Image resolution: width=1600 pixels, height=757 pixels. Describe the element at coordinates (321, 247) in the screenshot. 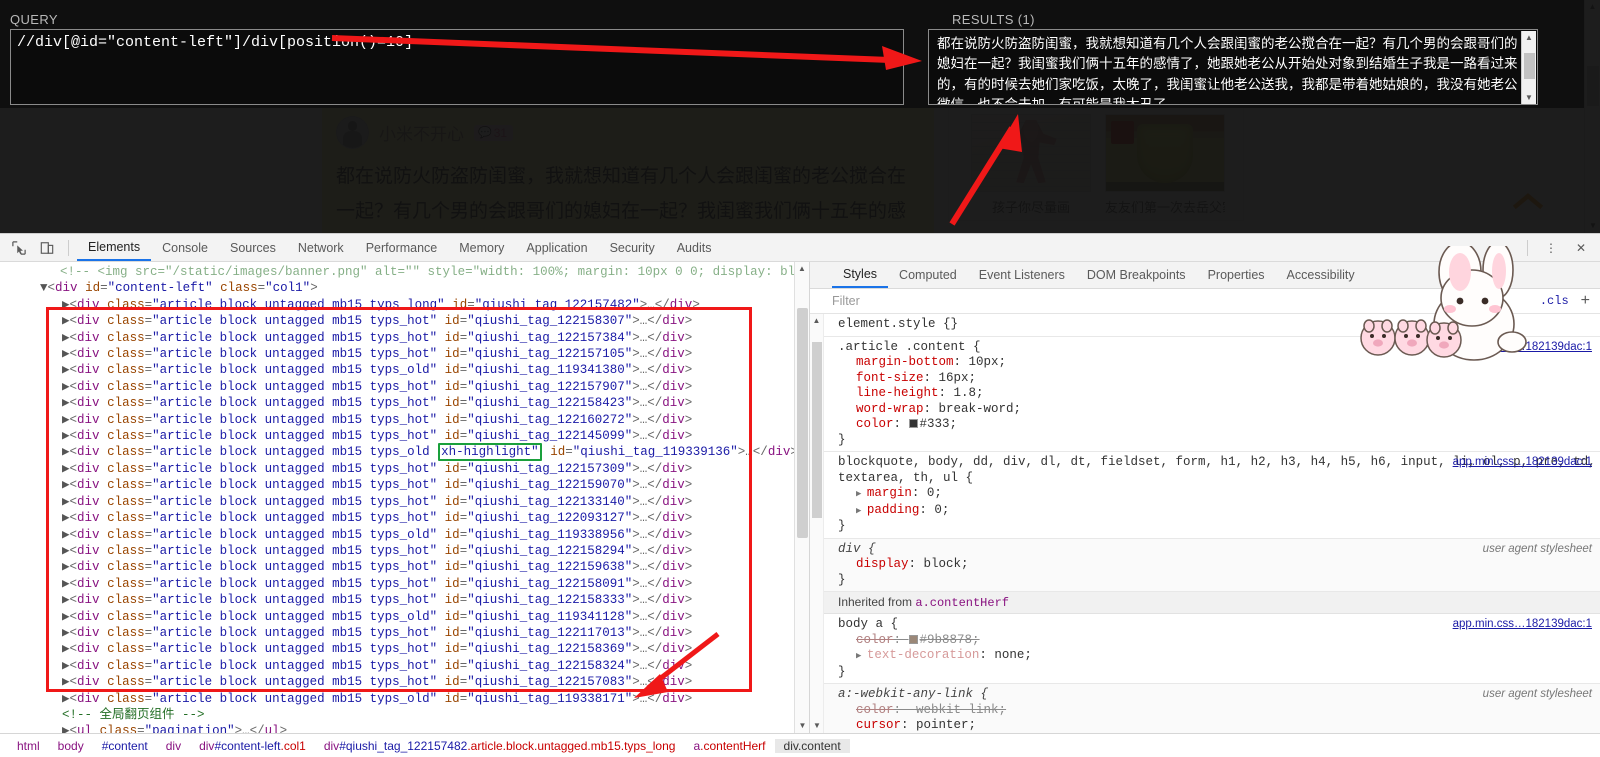

I see `tab-network: Network` at that location.